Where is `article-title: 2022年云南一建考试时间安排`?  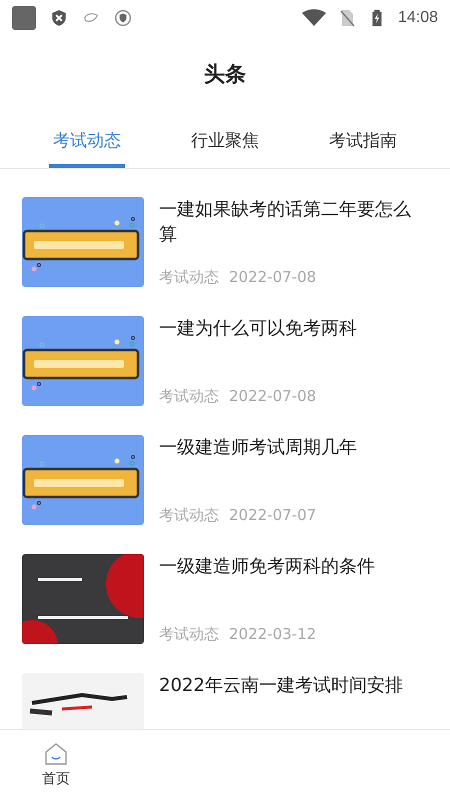
article-title: 2022年云南一建考试时间安排 is located at coordinates (293, 685).